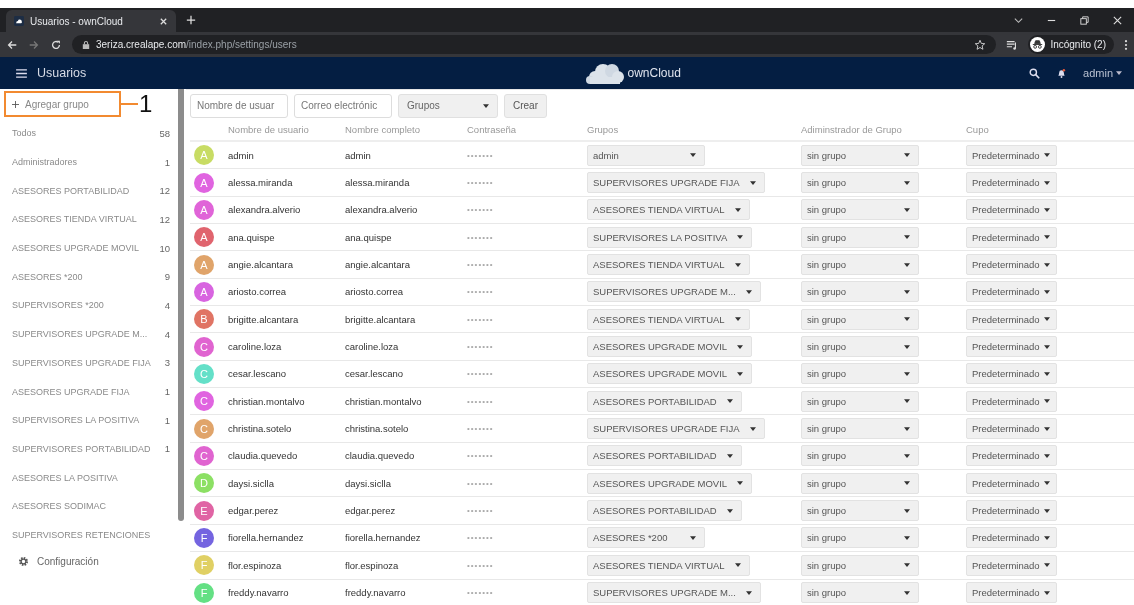 The image size is (1134, 605). I want to click on group-item: SUPERVISORES RETENCIONES, so click(89, 535).